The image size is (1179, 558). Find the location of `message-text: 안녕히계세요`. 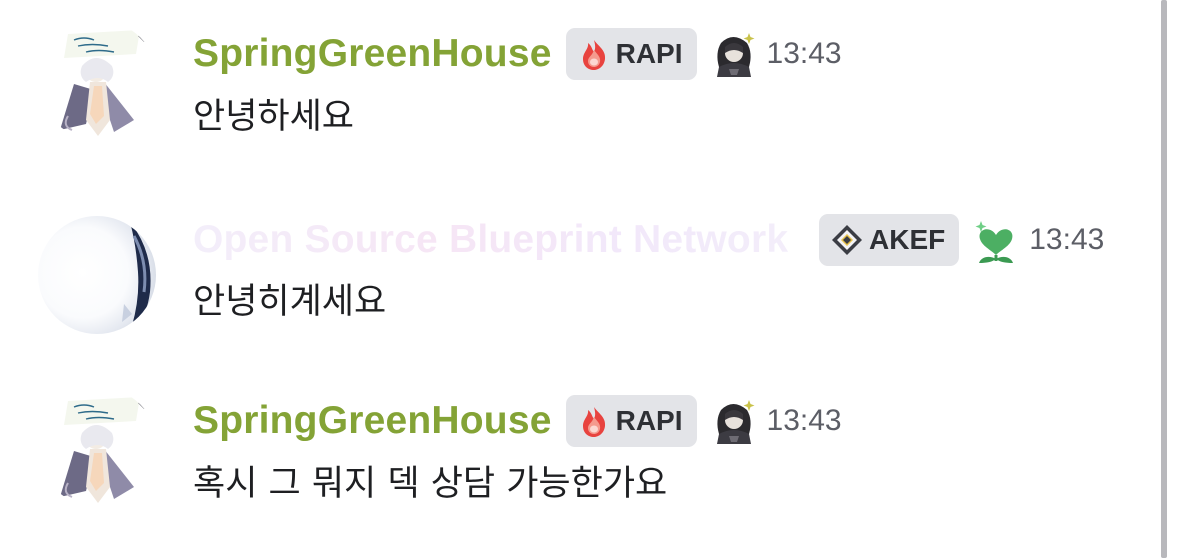

message-text: 안녕히계세요 is located at coordinates (290, 302).